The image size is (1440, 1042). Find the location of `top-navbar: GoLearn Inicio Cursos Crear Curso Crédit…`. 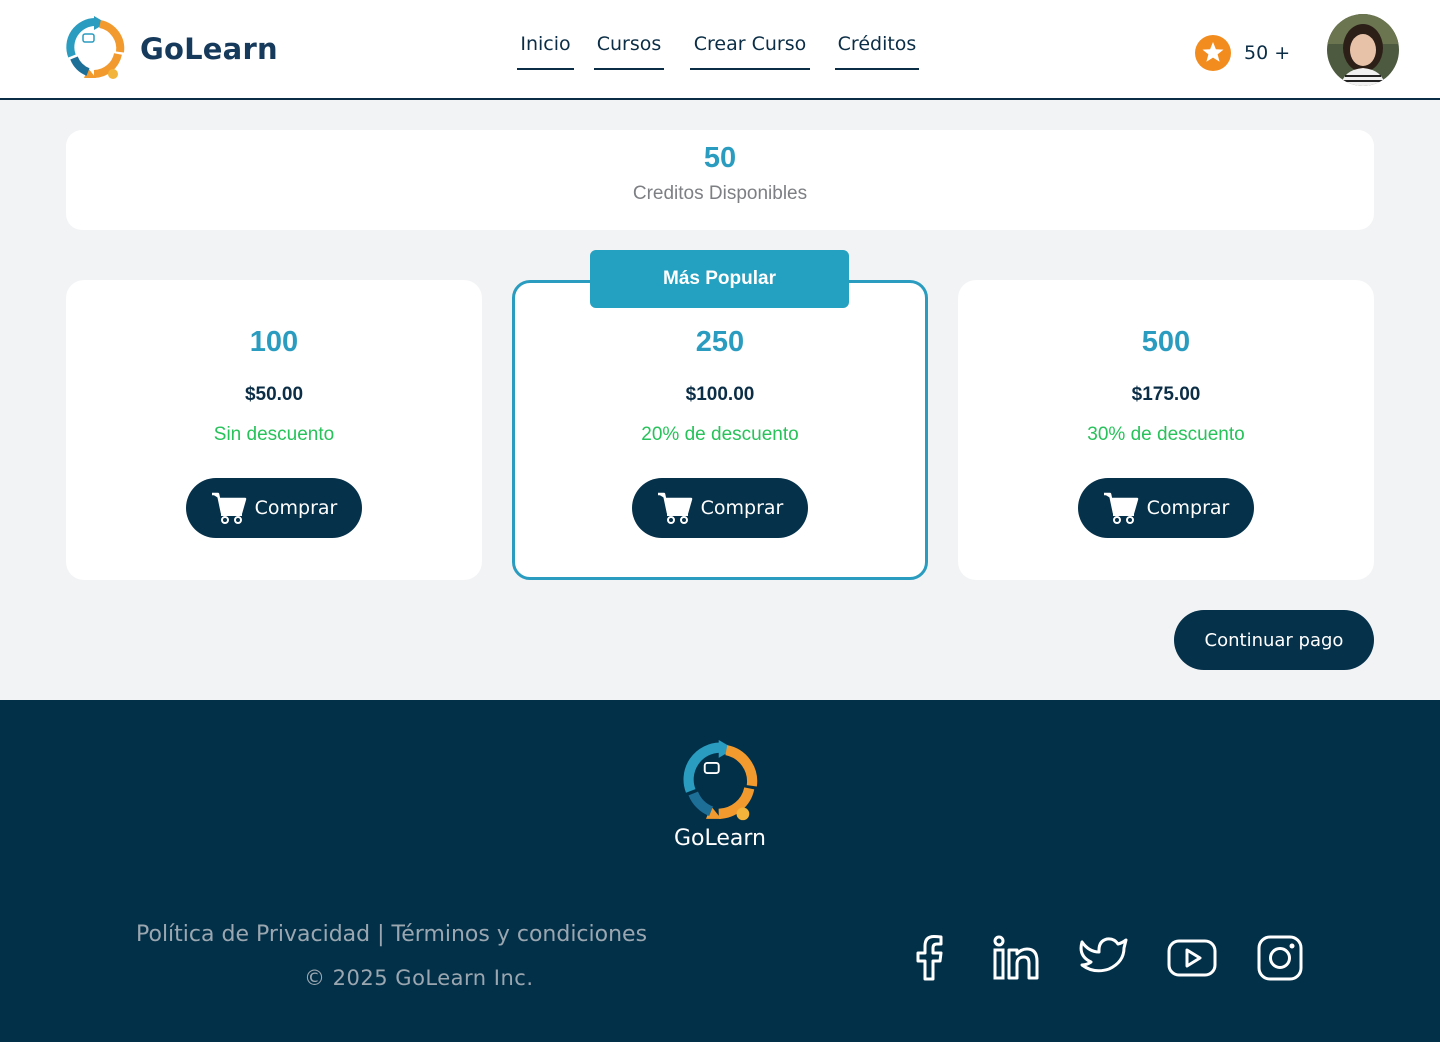

top-navbar: GoLearn Inicio Cursos Crear Curso Crédit… is located at coordinates (720, 50).